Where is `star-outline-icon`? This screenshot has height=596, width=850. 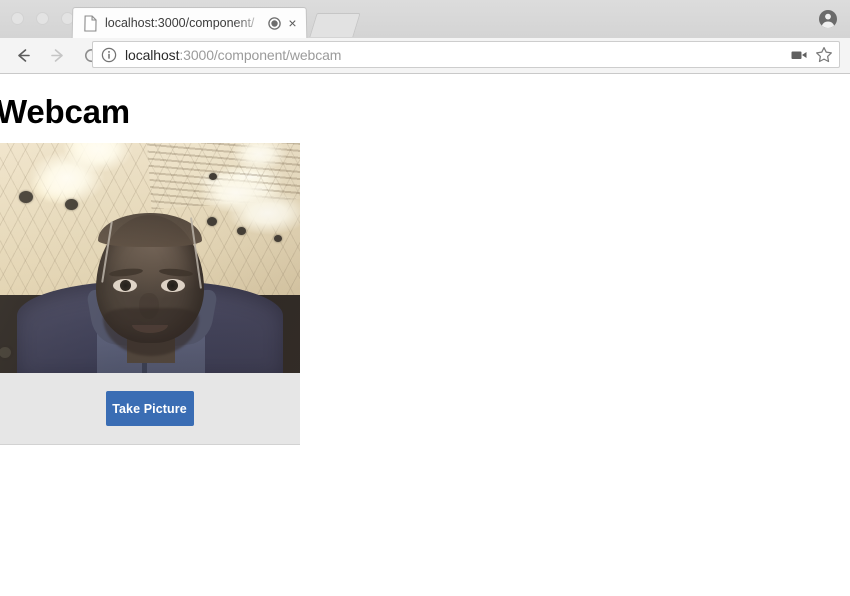 star-outline-icon is located at coordinates (824, 55).